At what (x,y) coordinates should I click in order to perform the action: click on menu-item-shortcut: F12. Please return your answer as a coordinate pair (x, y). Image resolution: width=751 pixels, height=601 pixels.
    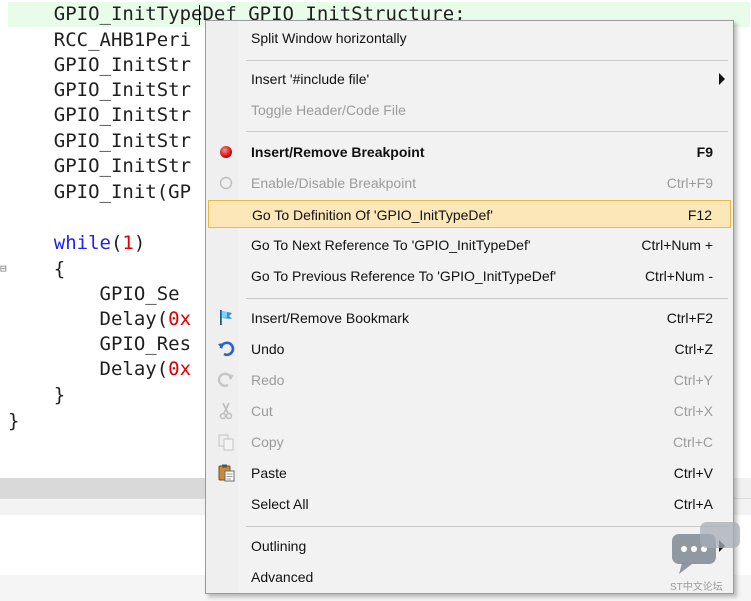
    Looking at the image, I should click on (699, 215).